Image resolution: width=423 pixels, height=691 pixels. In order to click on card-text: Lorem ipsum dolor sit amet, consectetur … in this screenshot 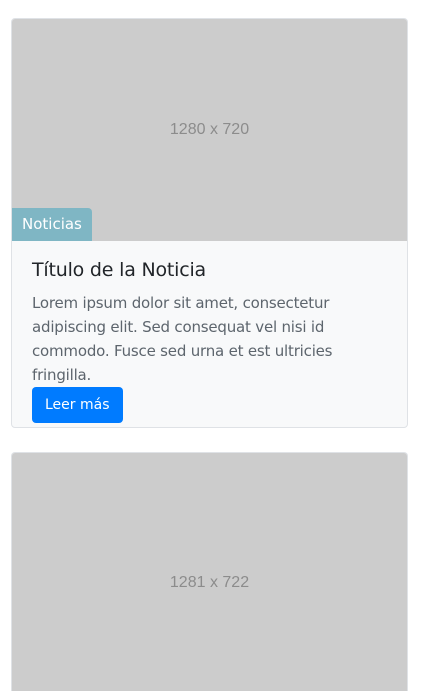, I will do `click(182, 339)`.